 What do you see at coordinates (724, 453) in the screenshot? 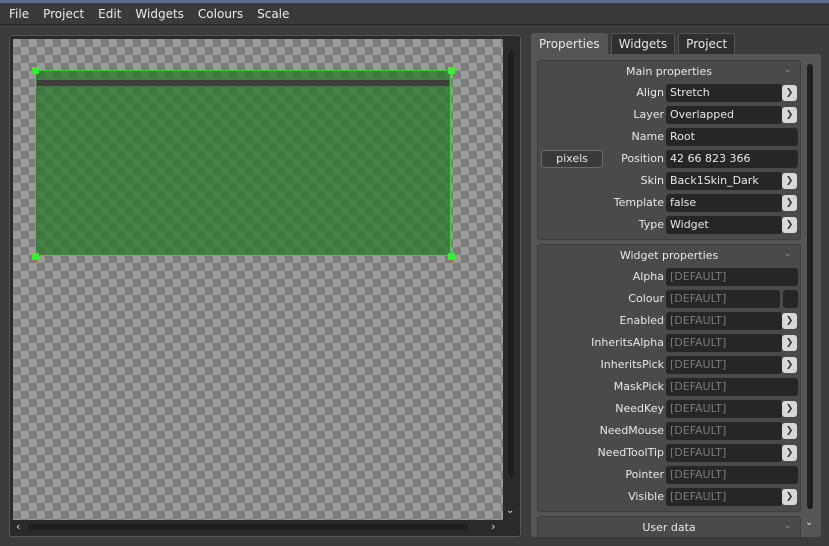
I see `needtooltip-combo: [DEFAULT]` at bounding box center [724, 453].